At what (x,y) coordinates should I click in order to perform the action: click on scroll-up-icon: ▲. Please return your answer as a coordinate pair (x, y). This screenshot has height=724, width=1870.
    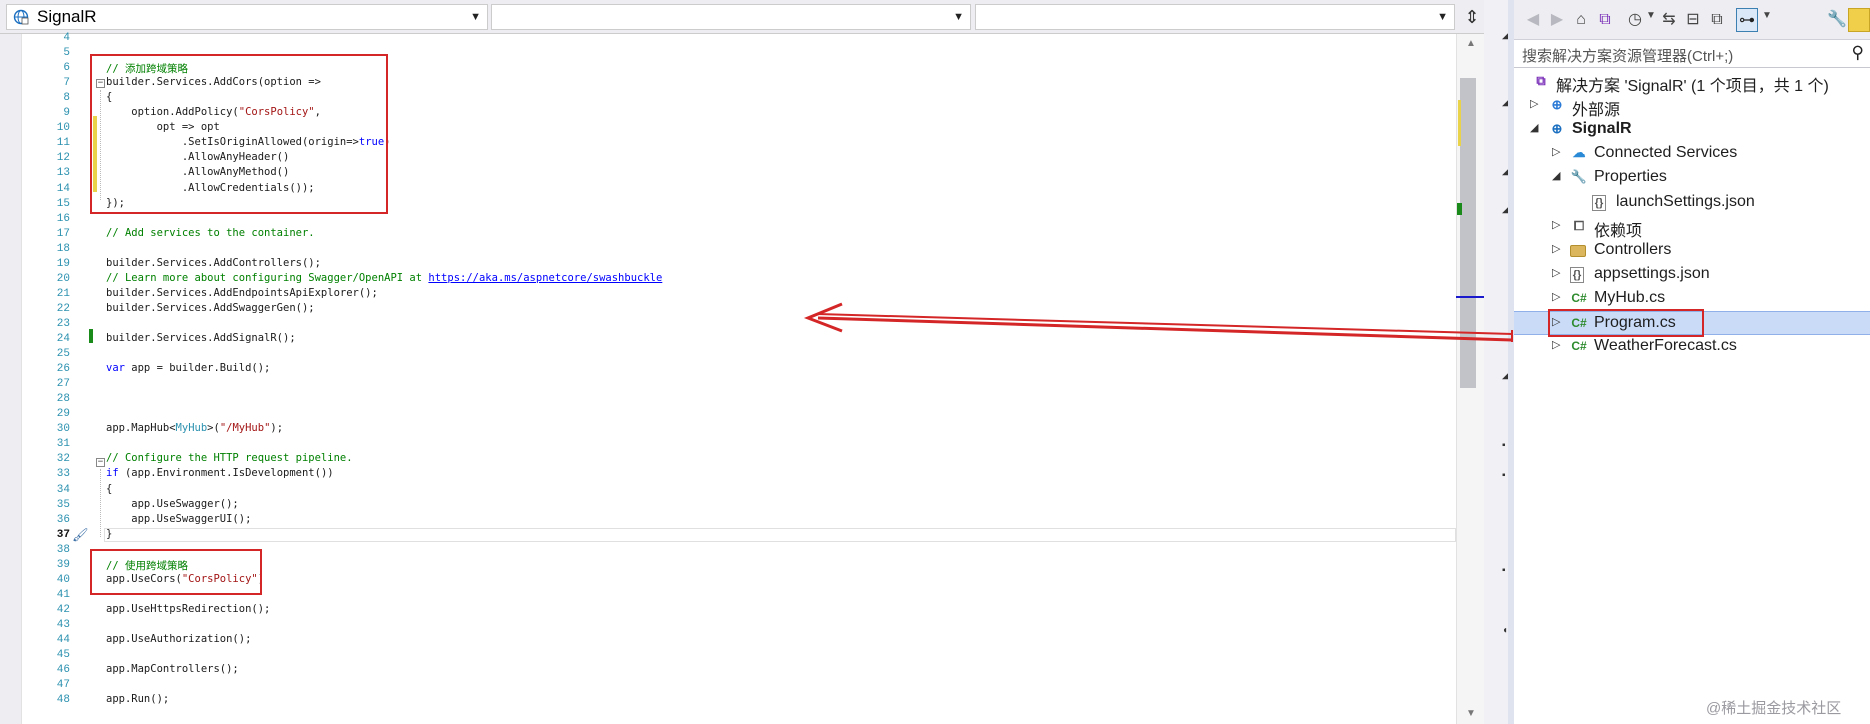
    Looking at the image, I should click on (1471, 43).